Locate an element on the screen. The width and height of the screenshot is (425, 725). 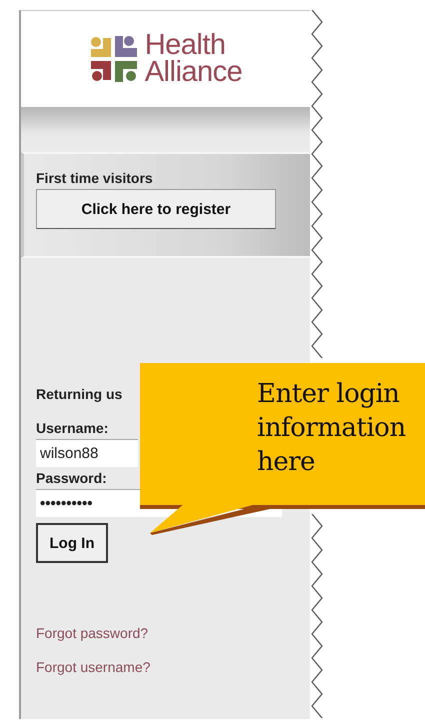
callout-text: Enter login information here is located at coordinates (332, 428).